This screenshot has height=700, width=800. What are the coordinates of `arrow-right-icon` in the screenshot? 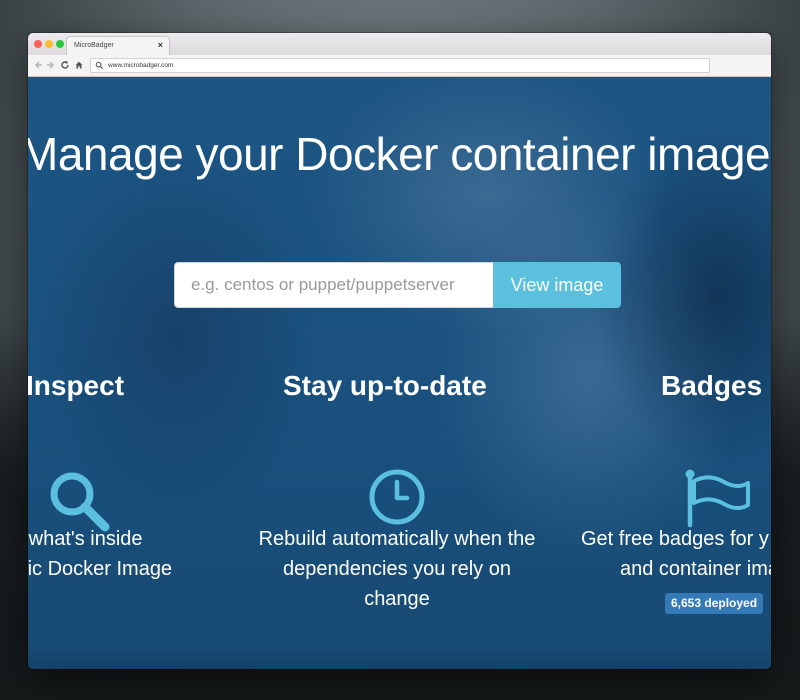 It's located at (50, 65).